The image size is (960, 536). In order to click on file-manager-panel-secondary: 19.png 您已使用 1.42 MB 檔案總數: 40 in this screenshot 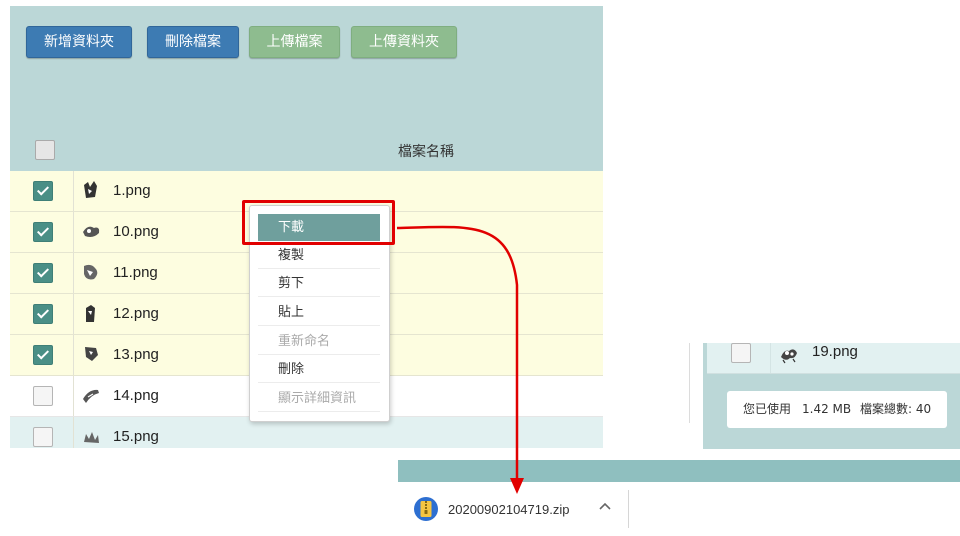, I will do `click(831, 396)`.